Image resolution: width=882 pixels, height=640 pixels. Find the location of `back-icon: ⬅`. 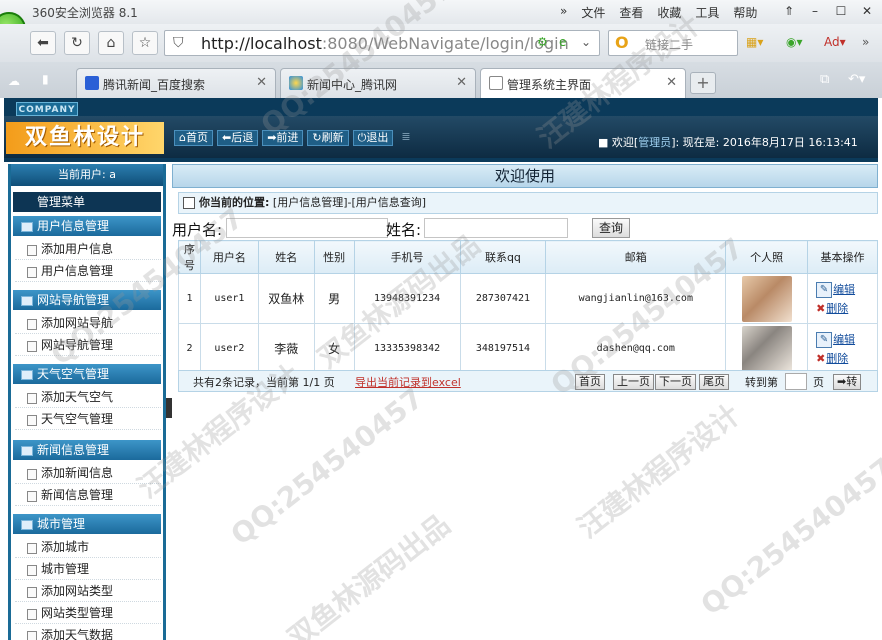

back-icon: ⬅ is located at coordinates (43, 43).